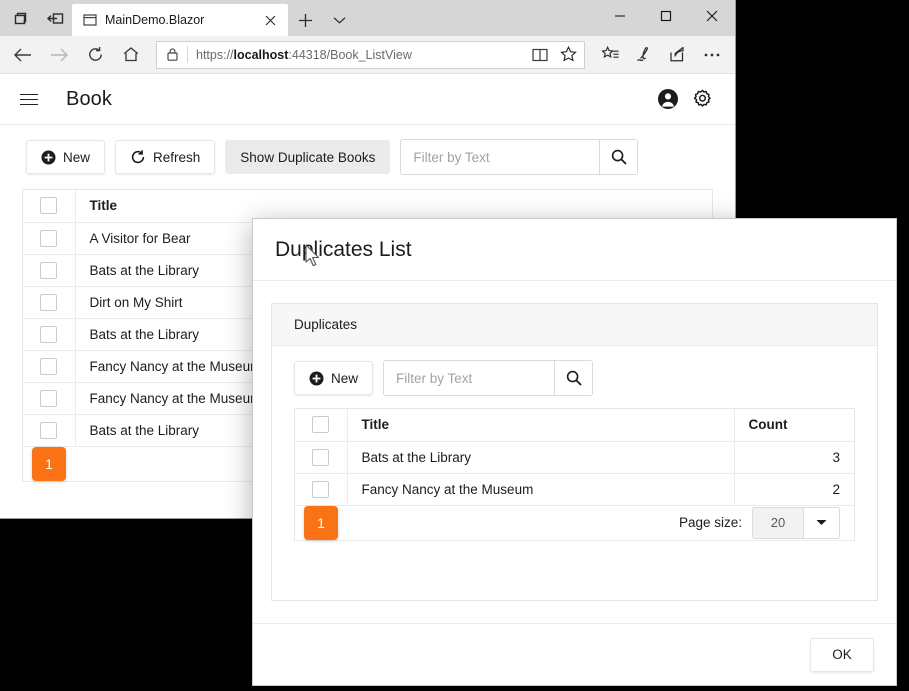 This screenshot has height=691, width=909. I want to click on new-button: New, so click(66, 157).